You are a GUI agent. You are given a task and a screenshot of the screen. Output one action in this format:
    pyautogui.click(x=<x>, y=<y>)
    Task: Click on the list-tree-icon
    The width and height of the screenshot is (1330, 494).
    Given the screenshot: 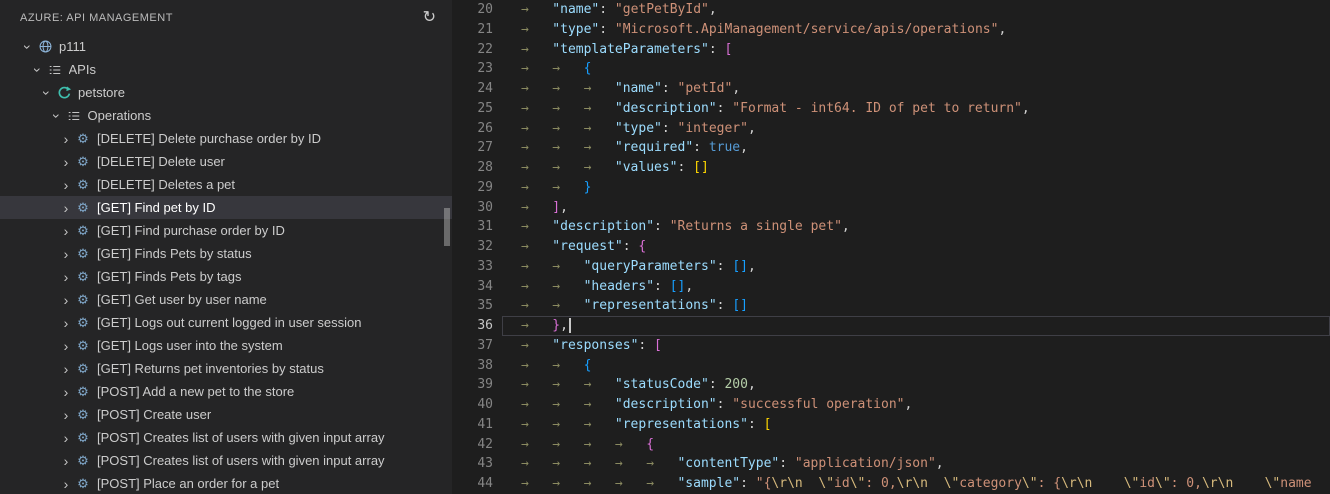 What is the action you would take?
    pyautogui.click(x=74, y=116)
    